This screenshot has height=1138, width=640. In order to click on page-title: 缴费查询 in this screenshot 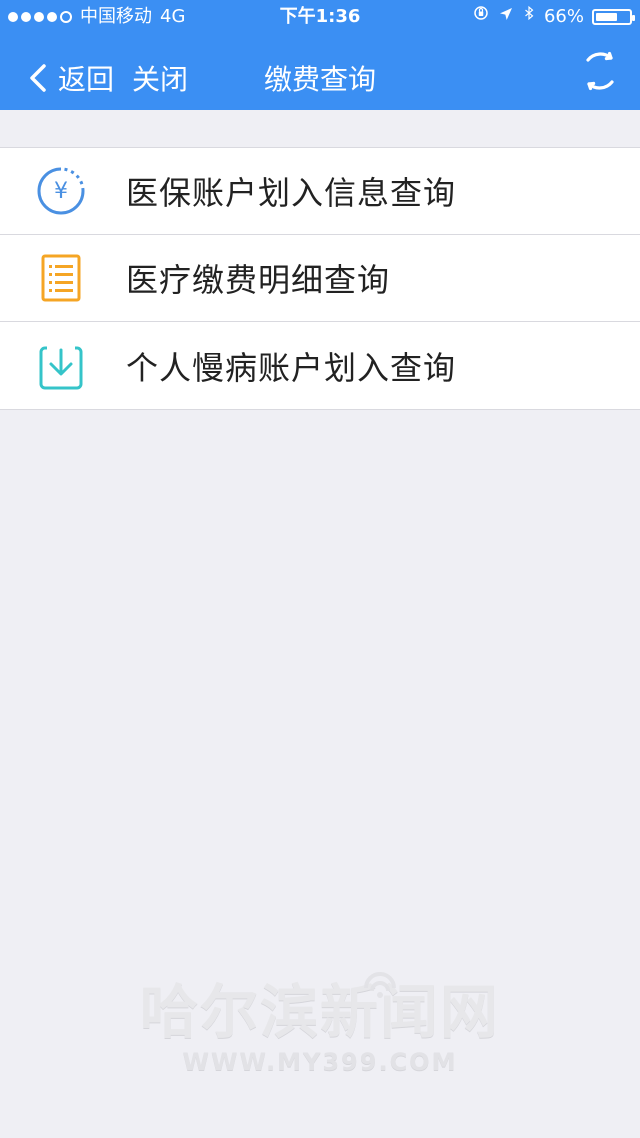, I will do `click(319, 79)`.